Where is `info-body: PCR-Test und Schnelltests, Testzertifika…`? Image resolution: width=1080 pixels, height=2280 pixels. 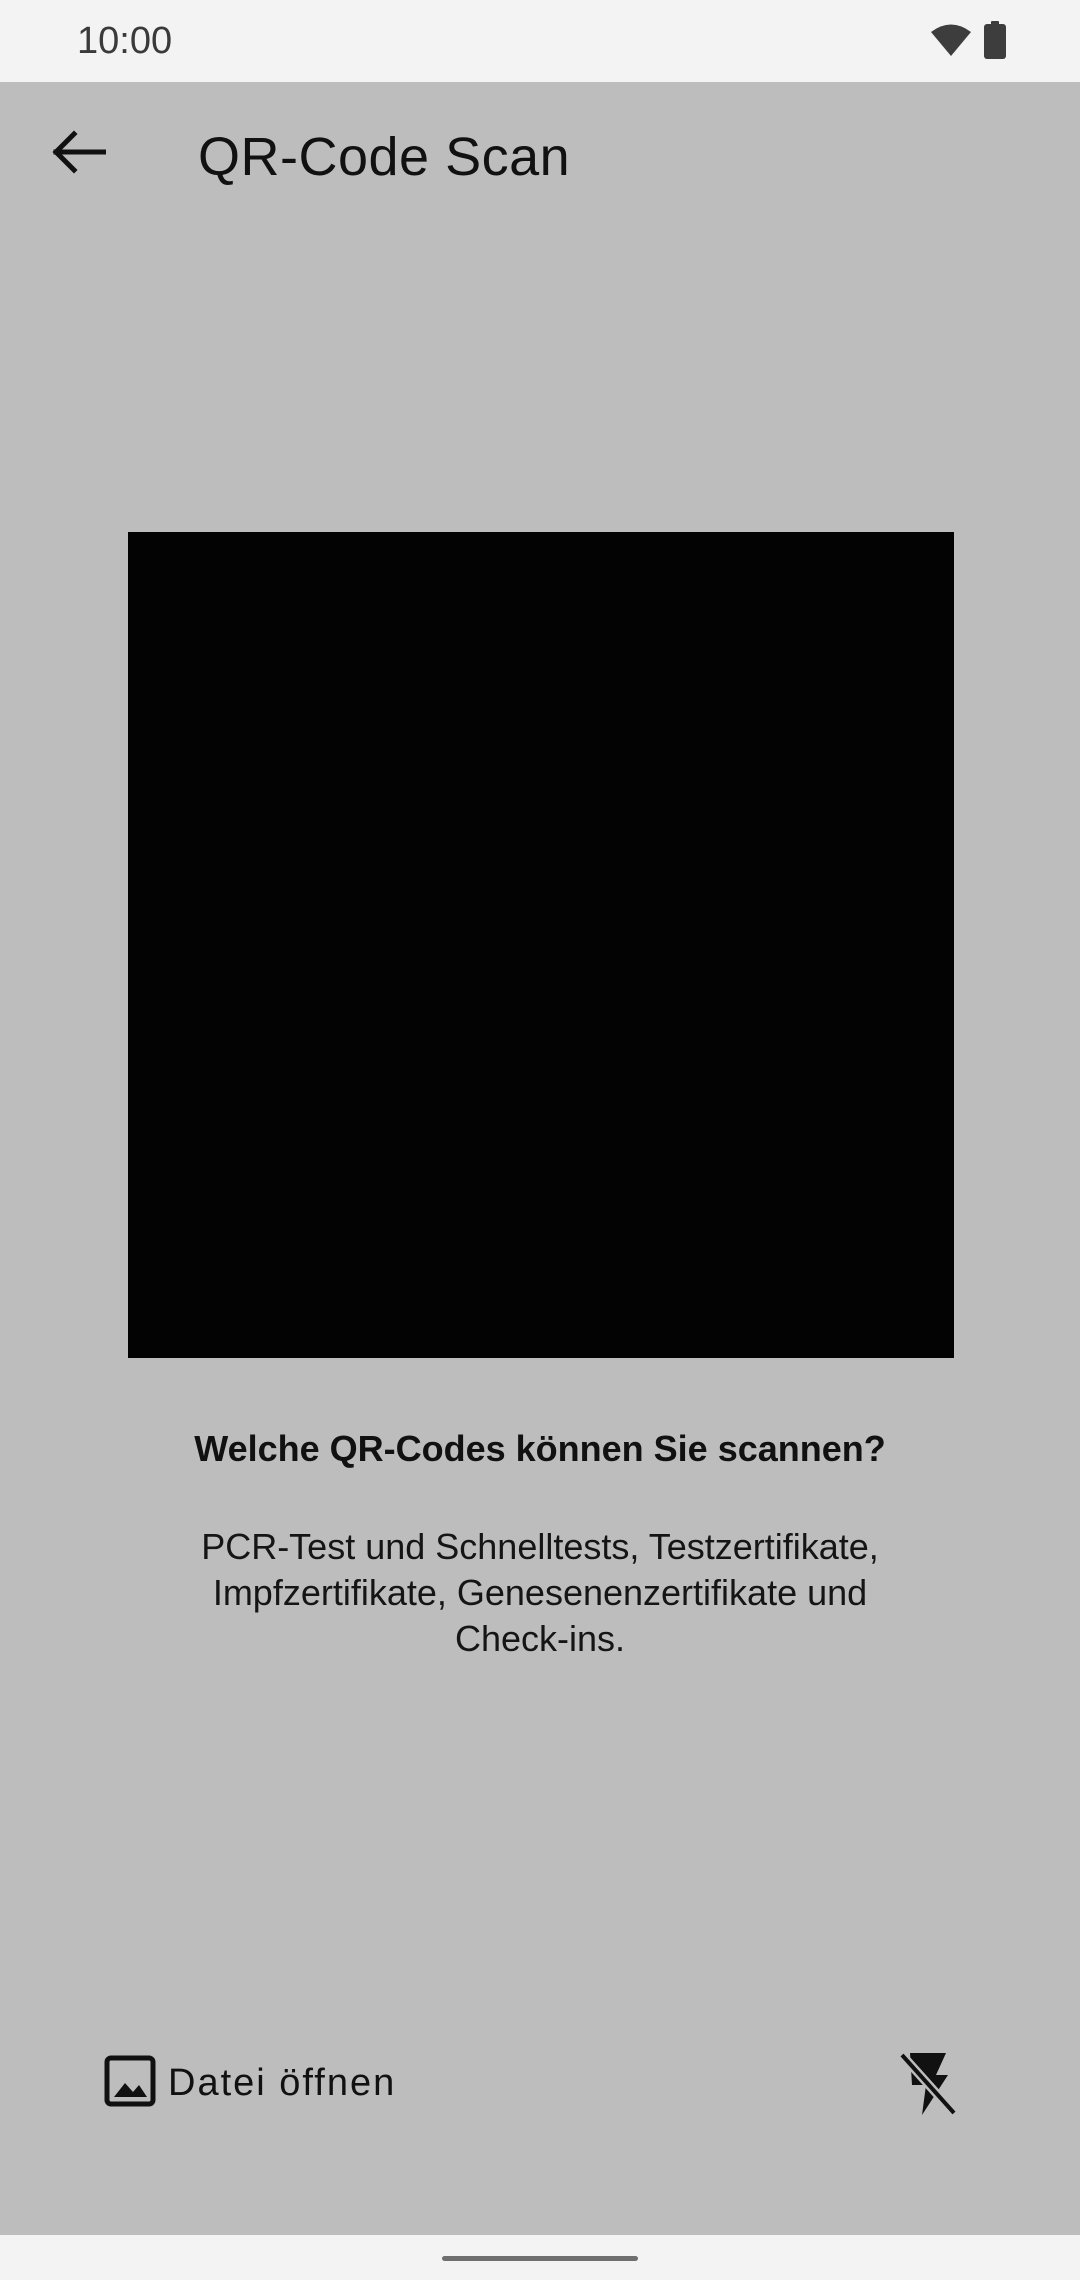 info-body: PCR-Test und Schnelltests, Testzertifika… is located at coordinates (540, 1593).